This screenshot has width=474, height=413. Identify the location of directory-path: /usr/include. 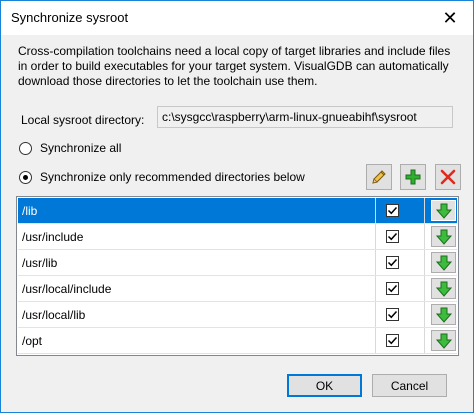
(53, 237).